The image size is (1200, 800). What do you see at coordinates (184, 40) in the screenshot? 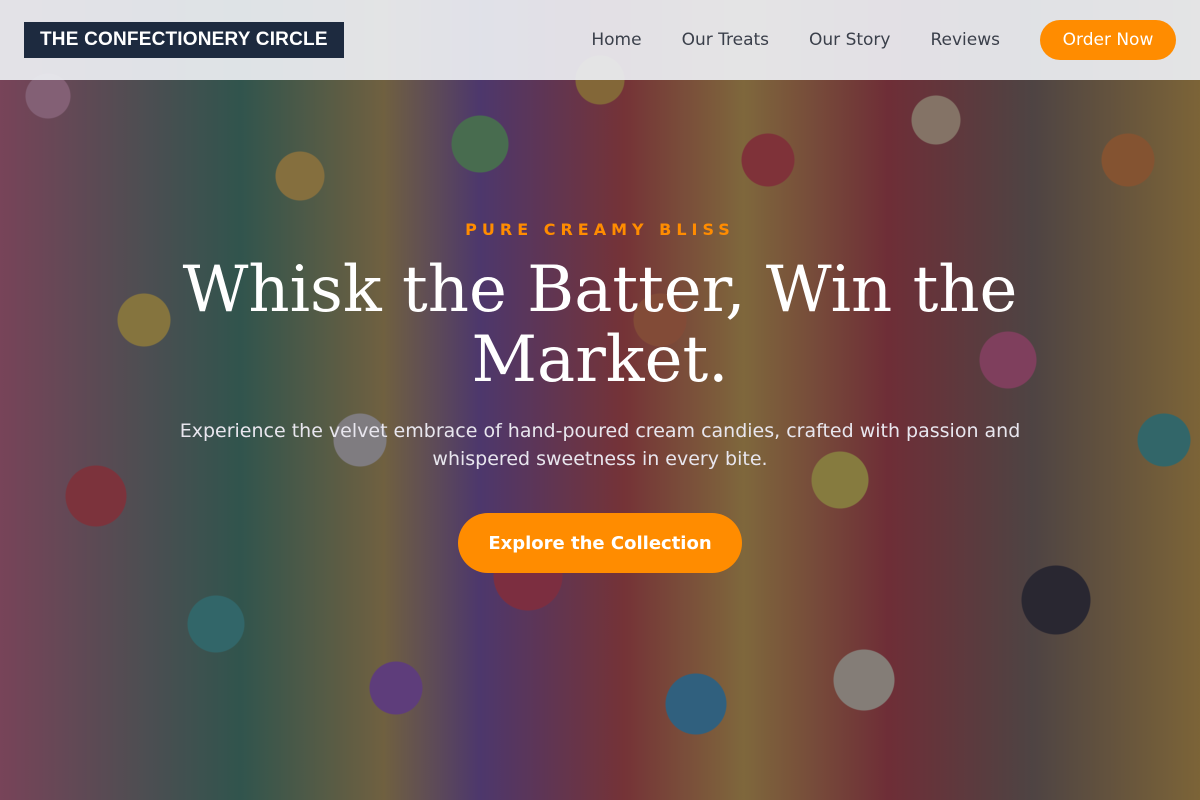
I see `site-logo: THE CONFECTIONERY CIRCLE` at bounding box center [184, 40].